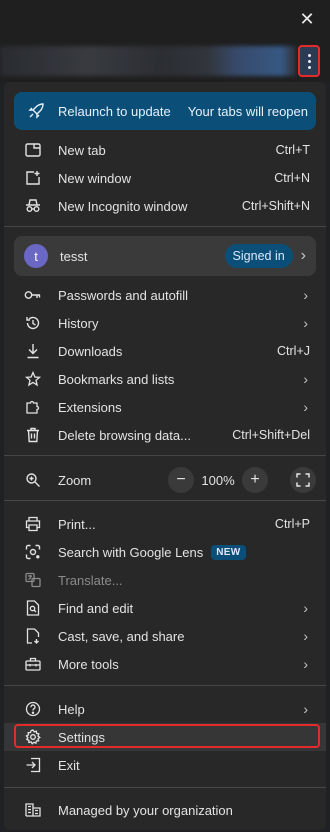  I want to click on building-icon, so click(33, 810).